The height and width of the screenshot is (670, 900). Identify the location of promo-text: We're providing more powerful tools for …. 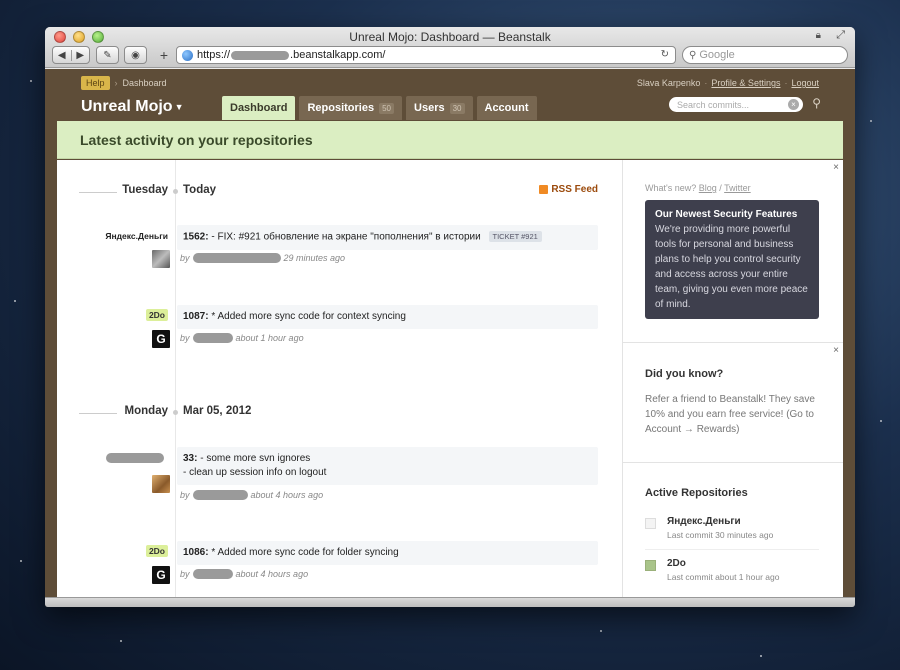
(731, 267).